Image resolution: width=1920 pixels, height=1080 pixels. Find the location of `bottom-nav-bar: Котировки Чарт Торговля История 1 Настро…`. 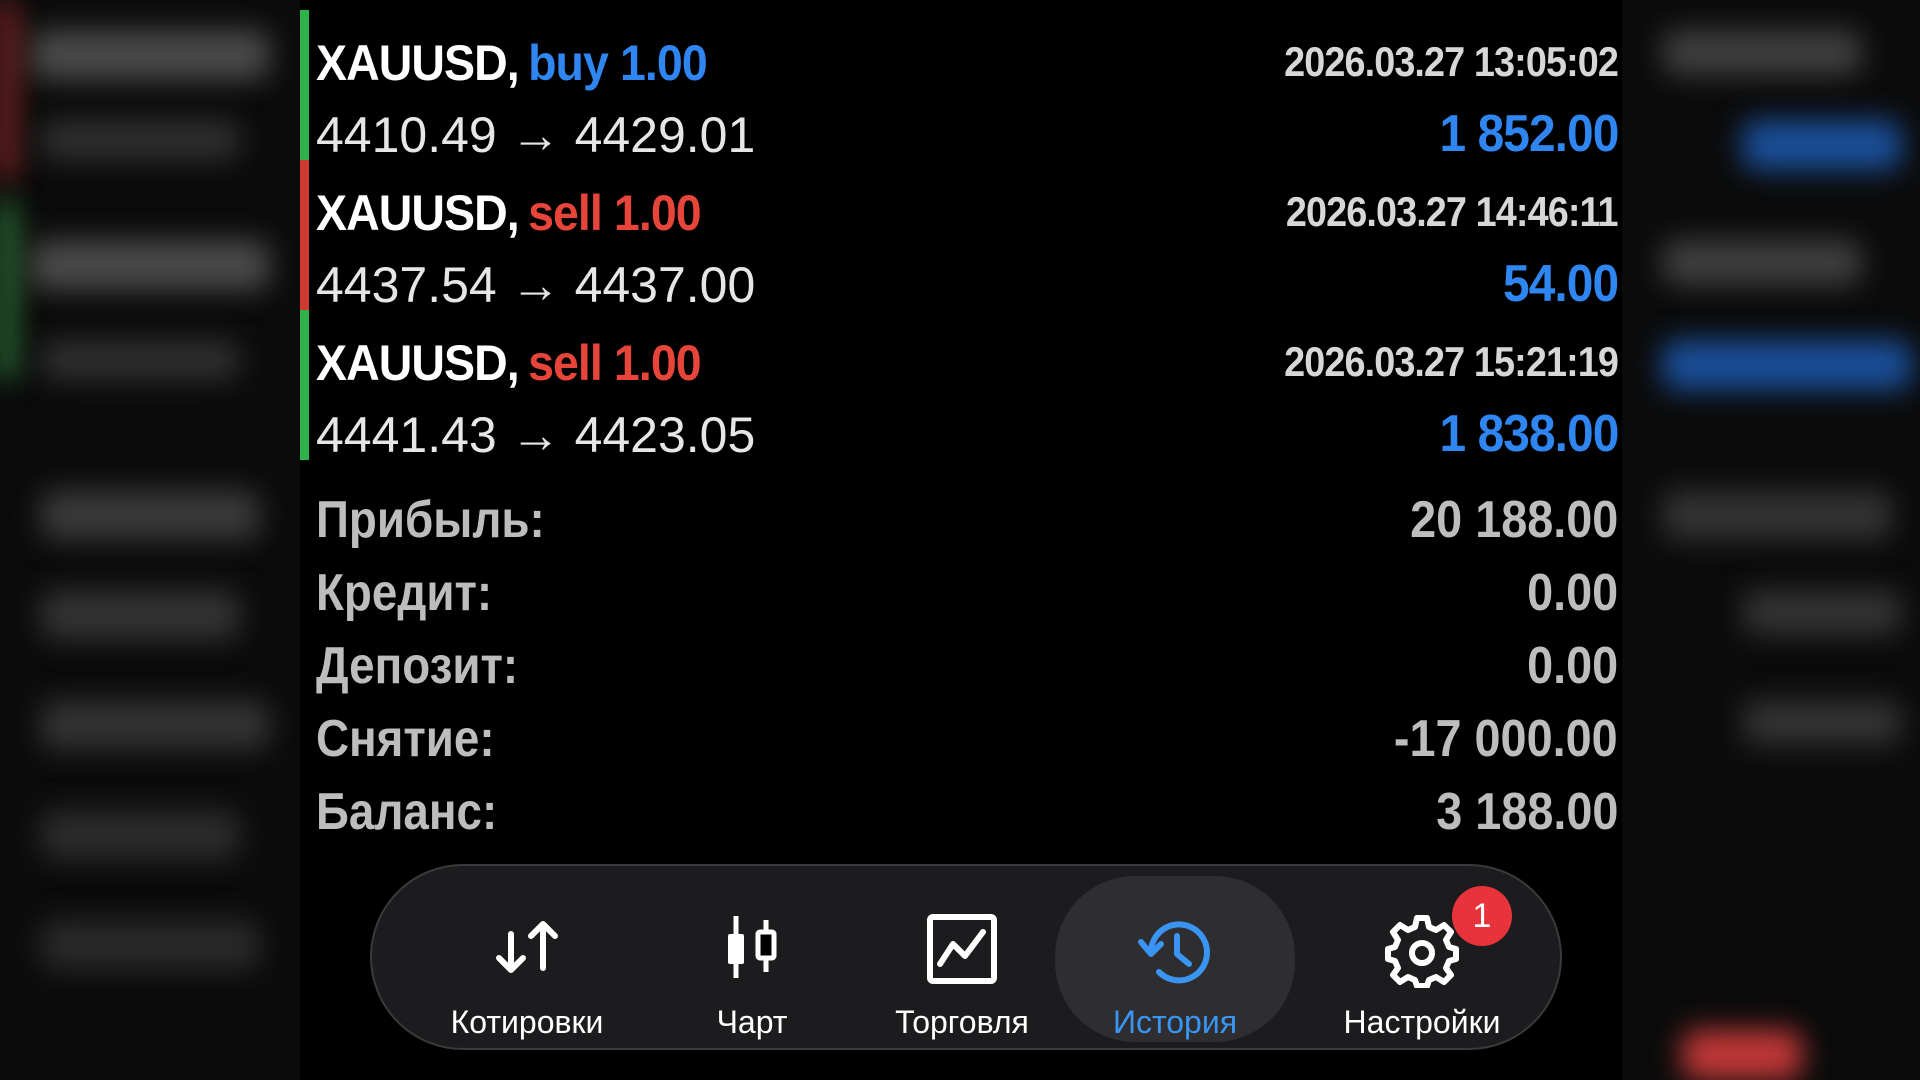

bottom-nav-bar: Котировки Чарт Торговля История 1 Настро… is located at coordinates (966, 957).